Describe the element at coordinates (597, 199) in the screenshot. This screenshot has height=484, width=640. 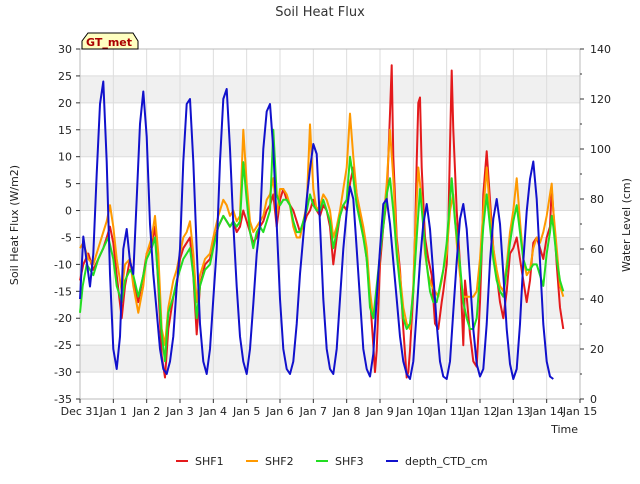
I see `y2-tick-label: 80` at that location.